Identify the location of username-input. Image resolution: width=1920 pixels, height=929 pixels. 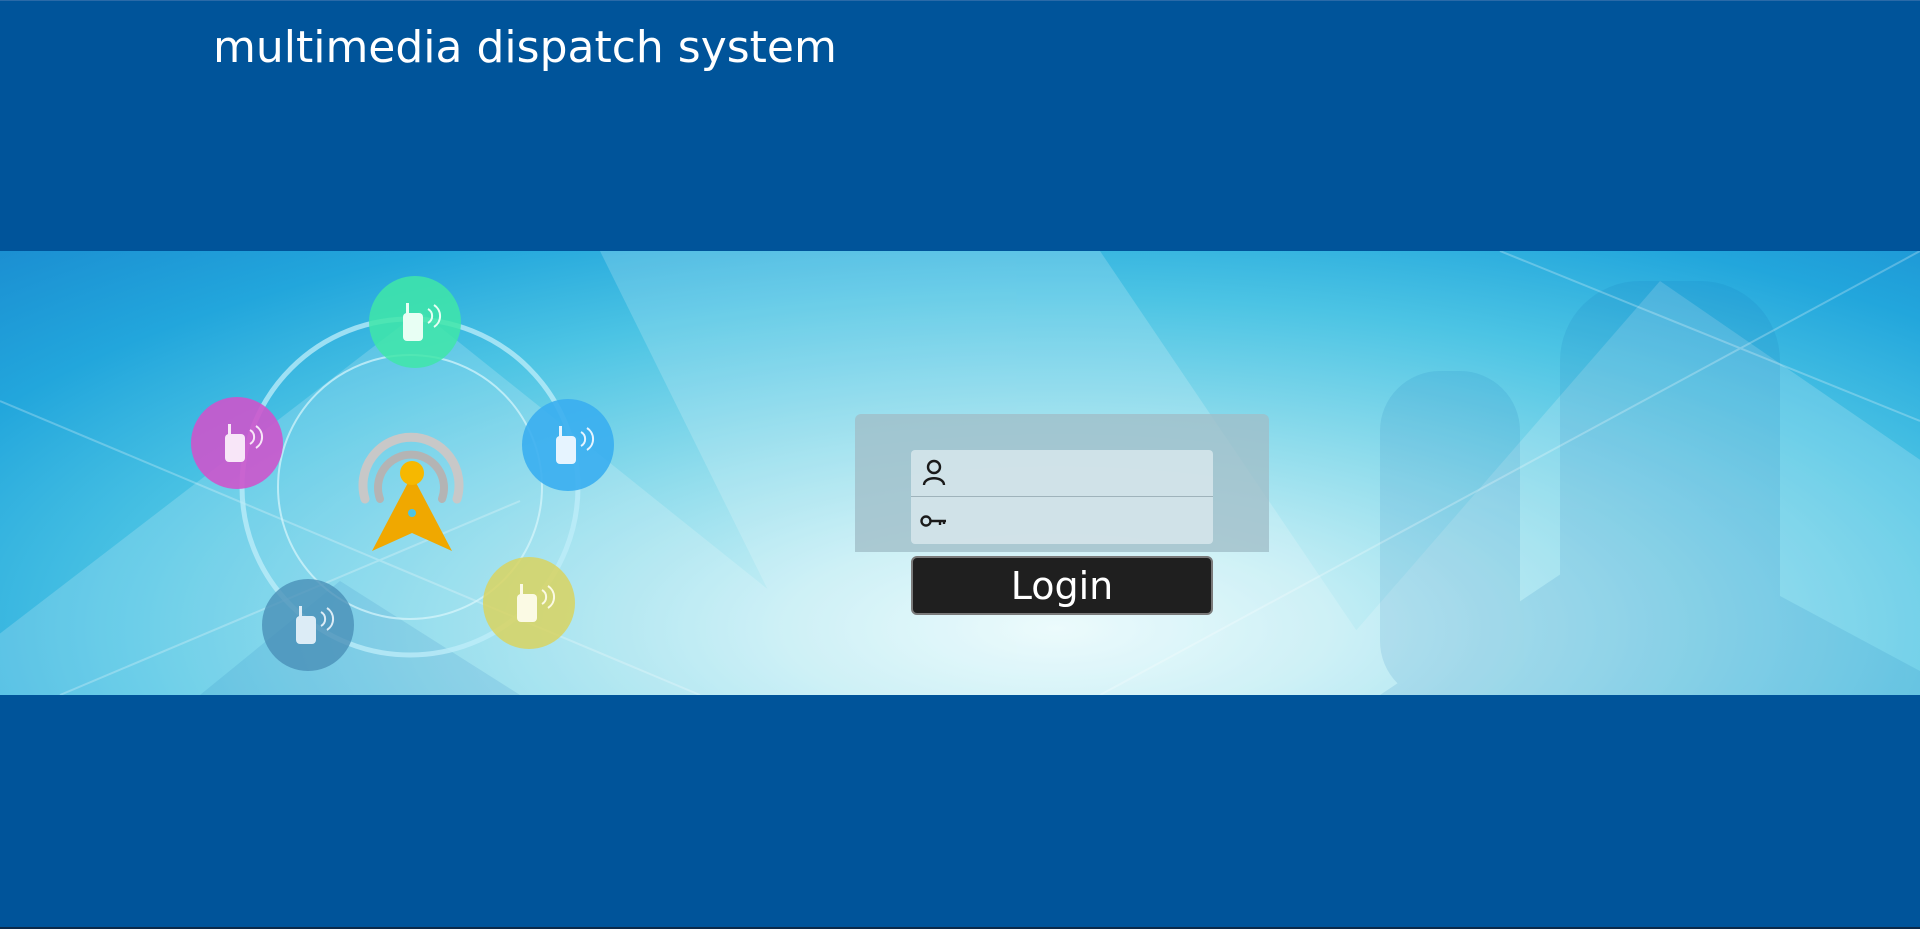
(1082, 473).